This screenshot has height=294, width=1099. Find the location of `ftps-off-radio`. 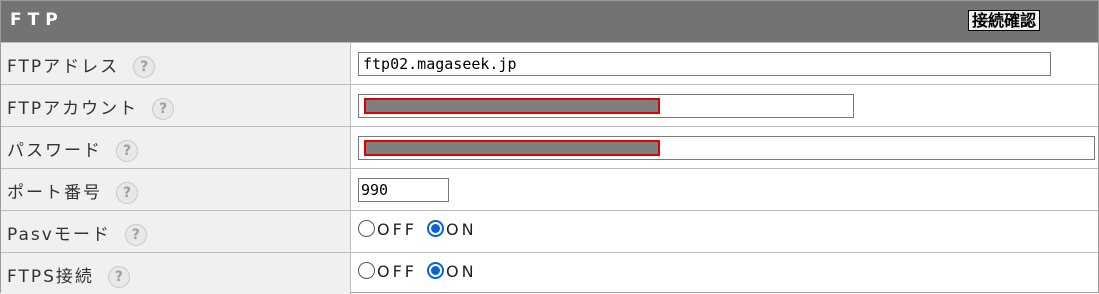

ftps-off-radio is located at coordinates (366, 270).